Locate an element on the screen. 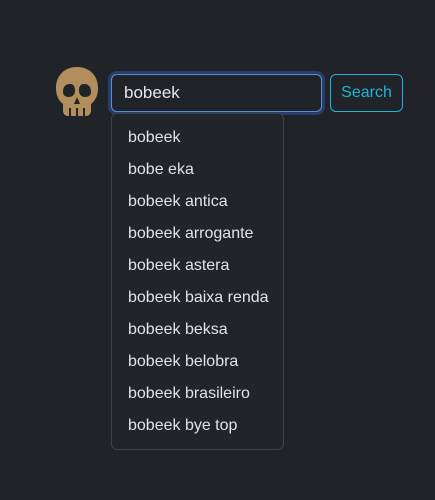 This screenshot has height=500, width=435. suggestion-item: bobe eka is located at coordinates (197, 170).